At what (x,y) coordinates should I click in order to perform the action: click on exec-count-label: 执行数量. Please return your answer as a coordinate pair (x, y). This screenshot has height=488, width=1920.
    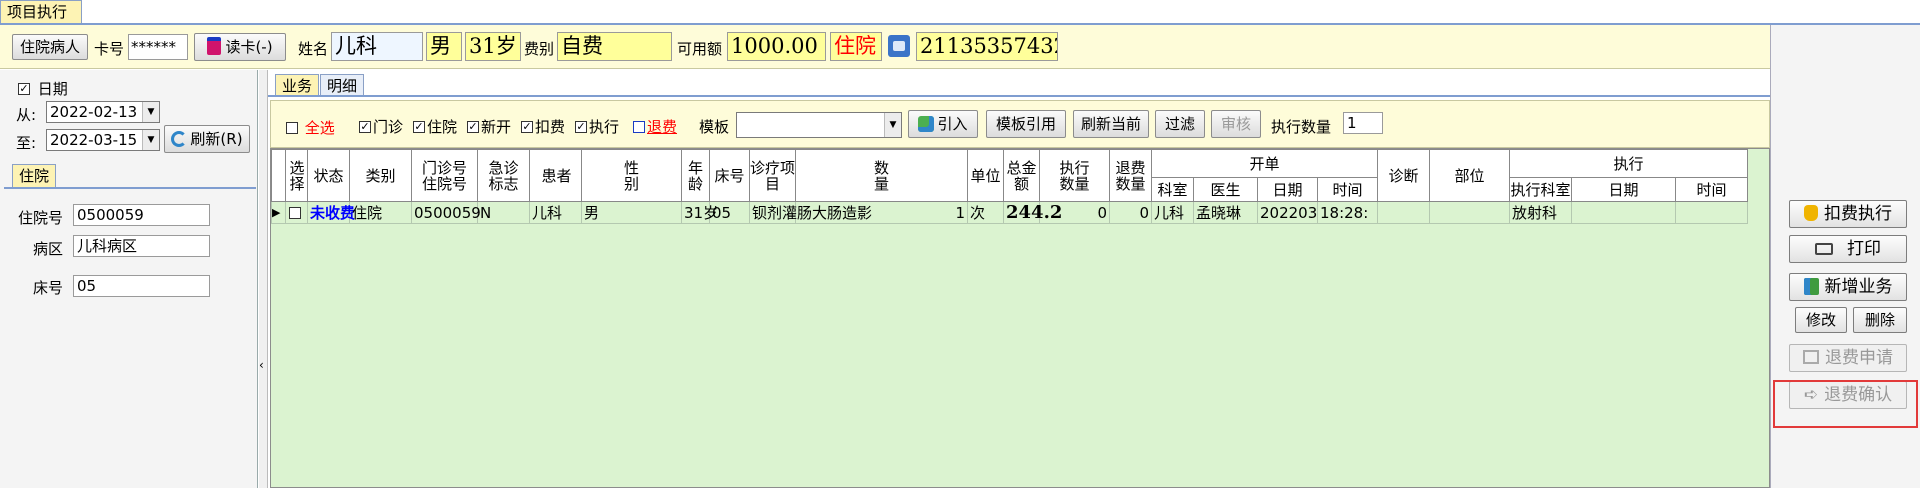
    Looking at the image, I should click on (1301, 127).